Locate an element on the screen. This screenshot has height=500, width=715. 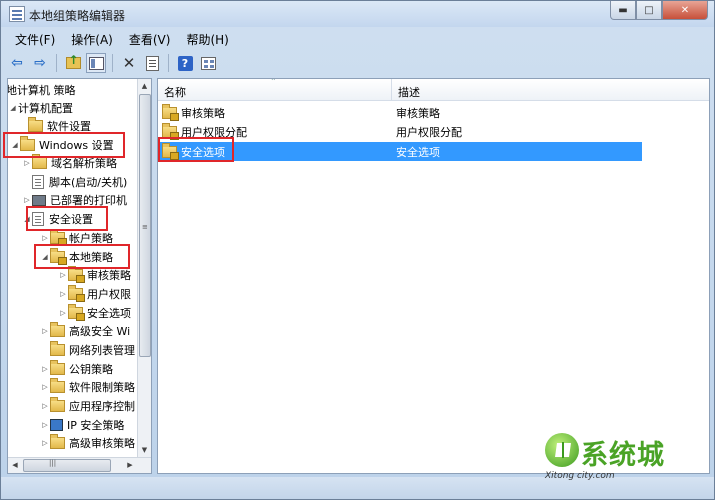
highlight-windows-settings is located at coordinates (64, 145).